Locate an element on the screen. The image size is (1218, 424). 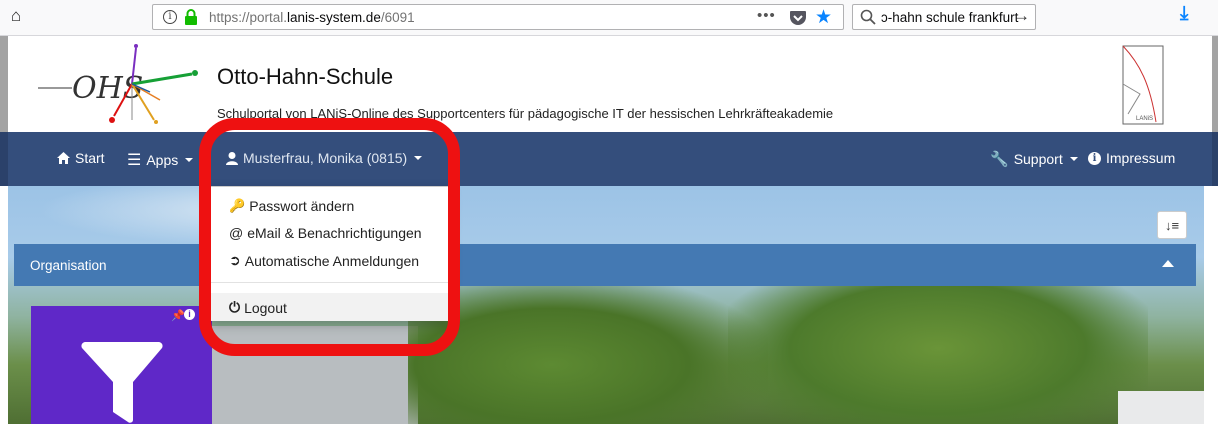
highlight-annotation is located at coordinates (329, 237).